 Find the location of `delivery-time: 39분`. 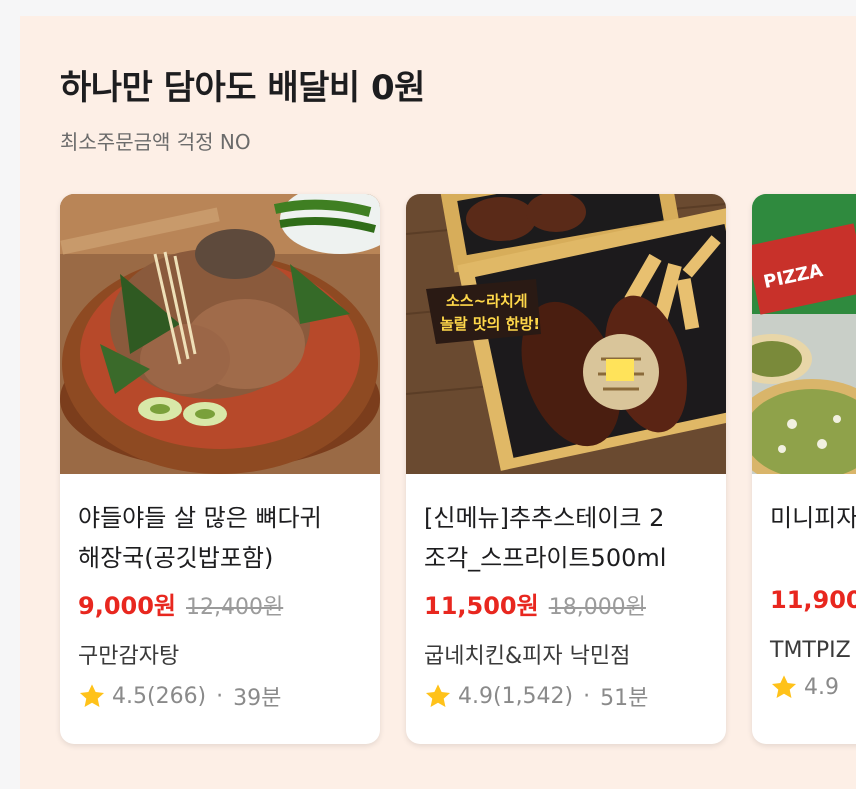

delivery-time: 39분 is located at coordinates (257, 698).